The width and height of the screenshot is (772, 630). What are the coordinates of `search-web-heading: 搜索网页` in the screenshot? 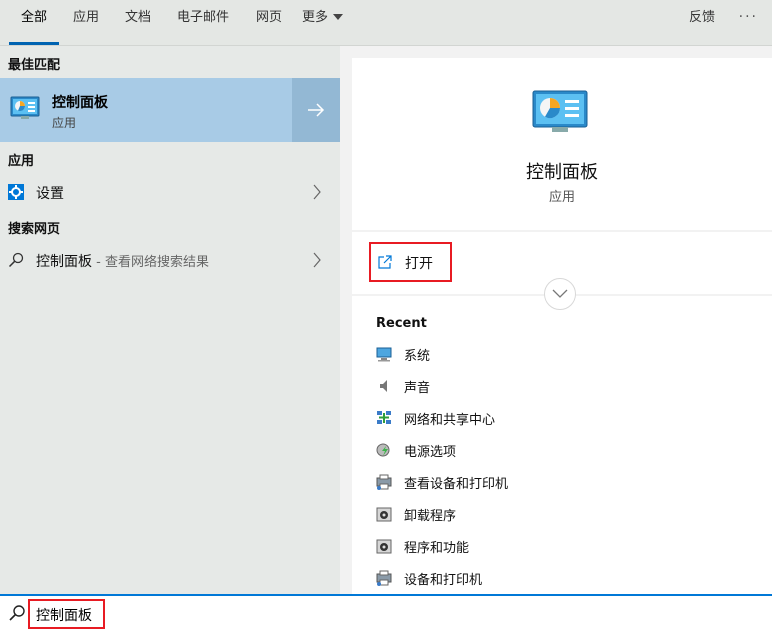 It's located at (34, 229).